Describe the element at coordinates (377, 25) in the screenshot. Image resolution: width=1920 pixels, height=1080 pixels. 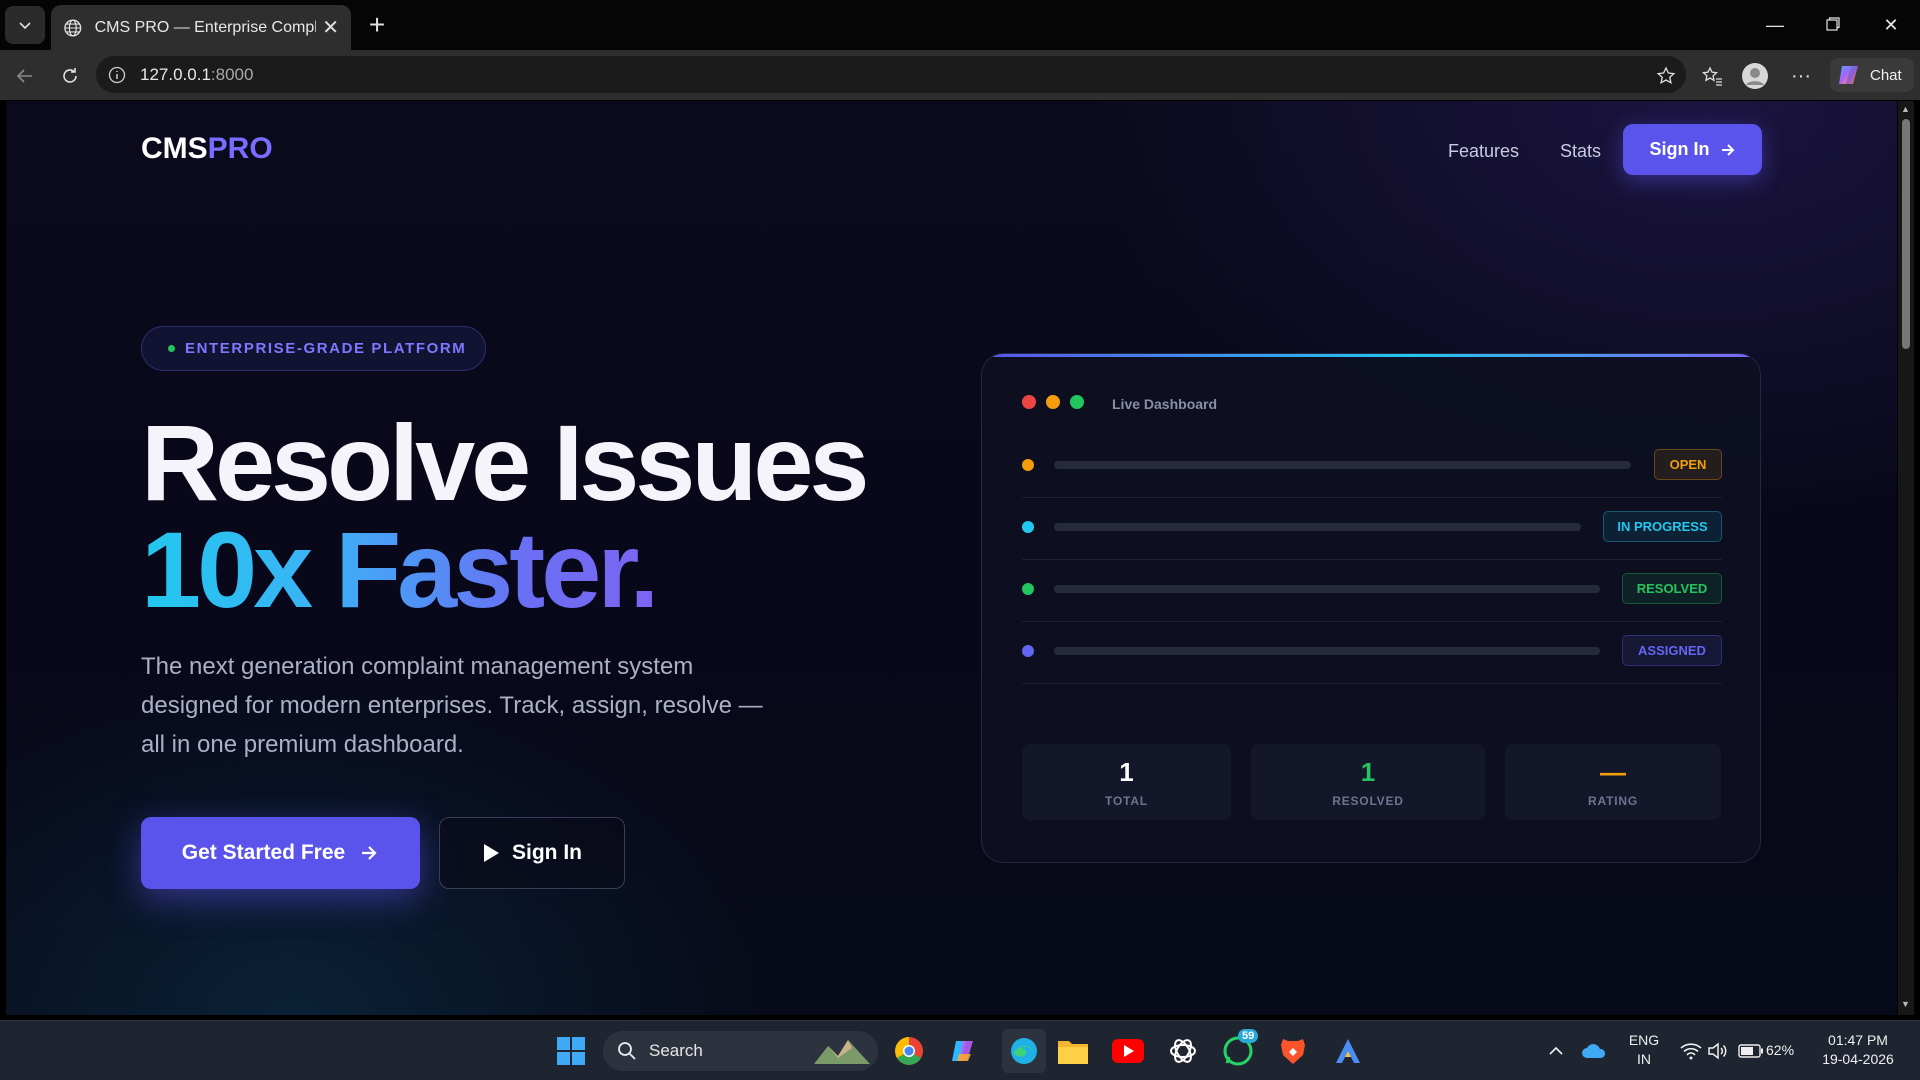
I see `new-tab-button: +` at that location.